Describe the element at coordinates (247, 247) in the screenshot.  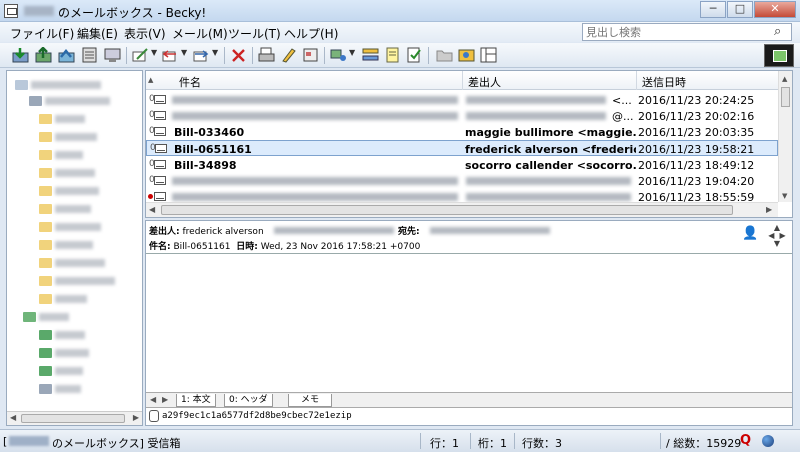
I see `date-label: 日時:` at that location.